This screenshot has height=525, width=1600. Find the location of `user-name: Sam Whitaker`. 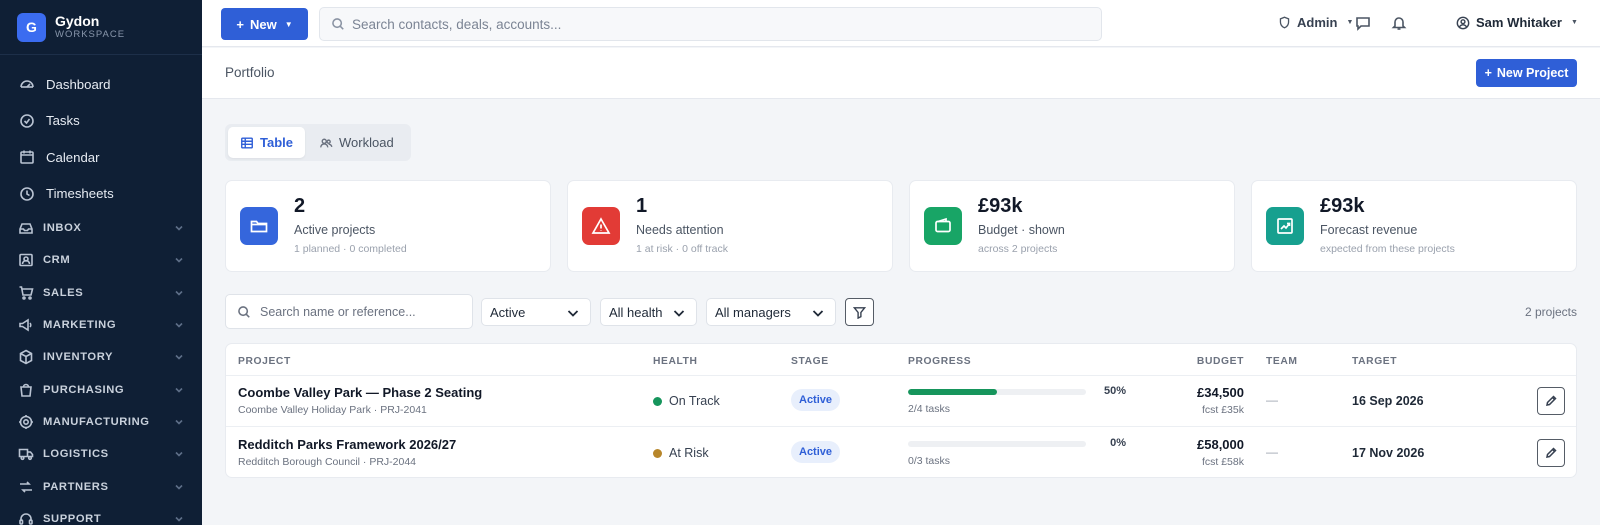

user-name: Sam Whitaker is located at coordinates (1519, 22).